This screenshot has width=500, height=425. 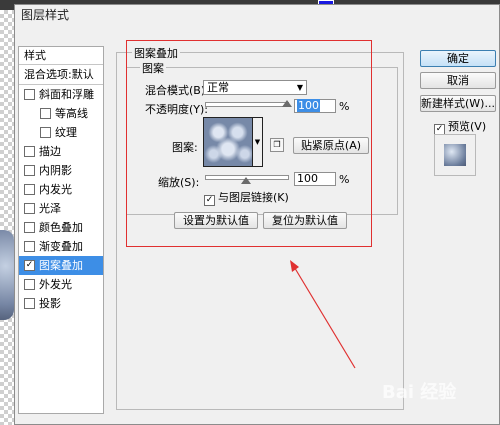 I want to click on annotation-arrow, so click(x=323, y=314).